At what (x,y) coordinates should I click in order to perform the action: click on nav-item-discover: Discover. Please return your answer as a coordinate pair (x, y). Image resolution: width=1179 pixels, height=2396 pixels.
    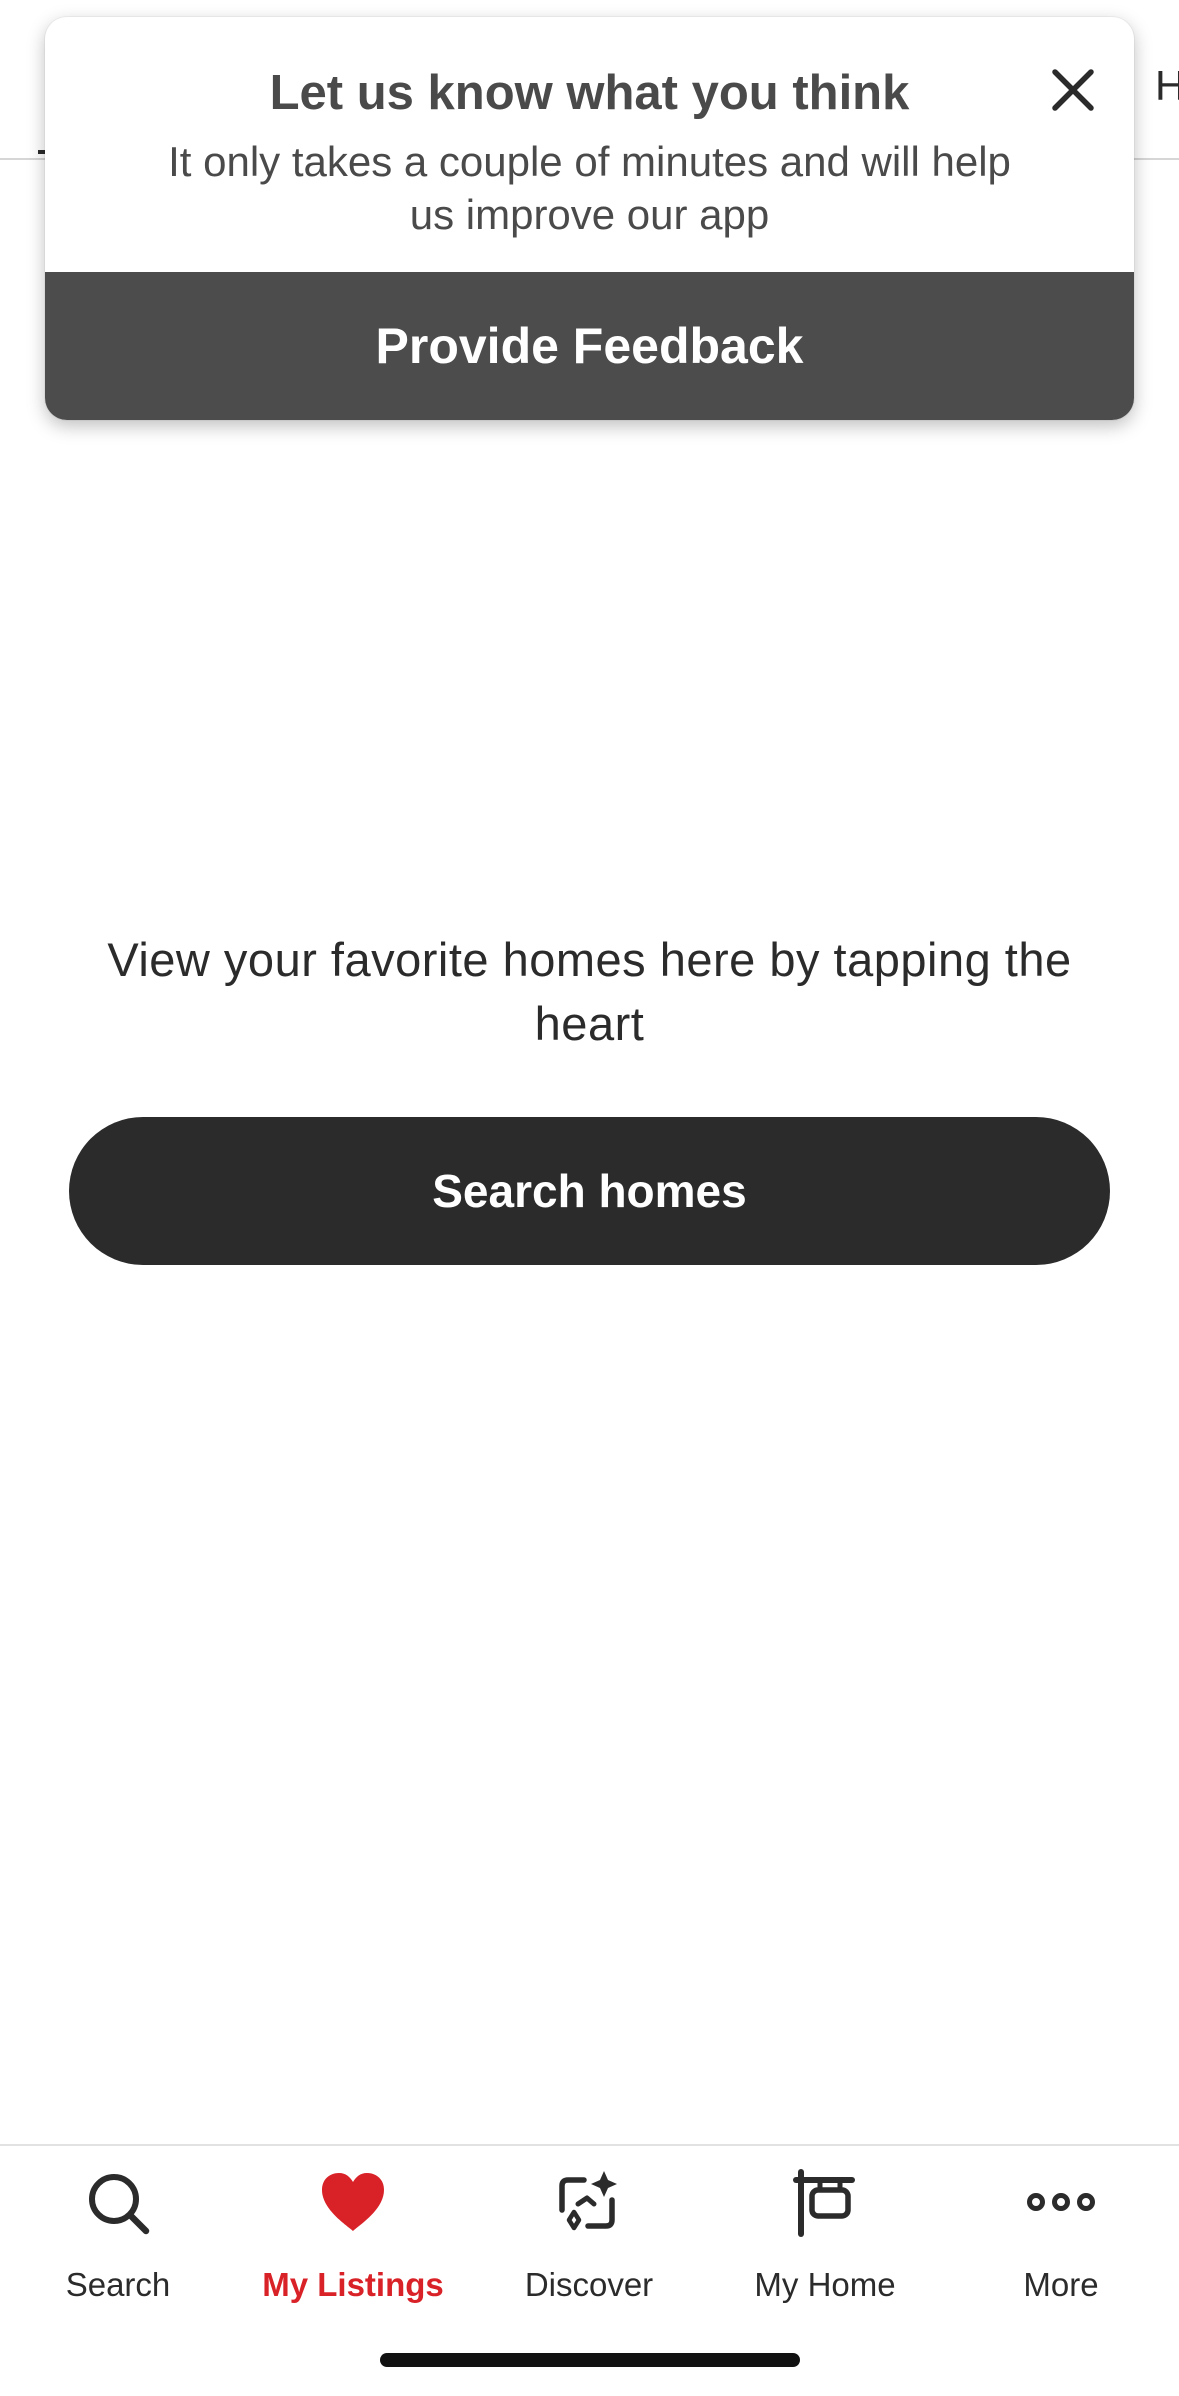
    Looking at the image, I should click on (589, 2251).